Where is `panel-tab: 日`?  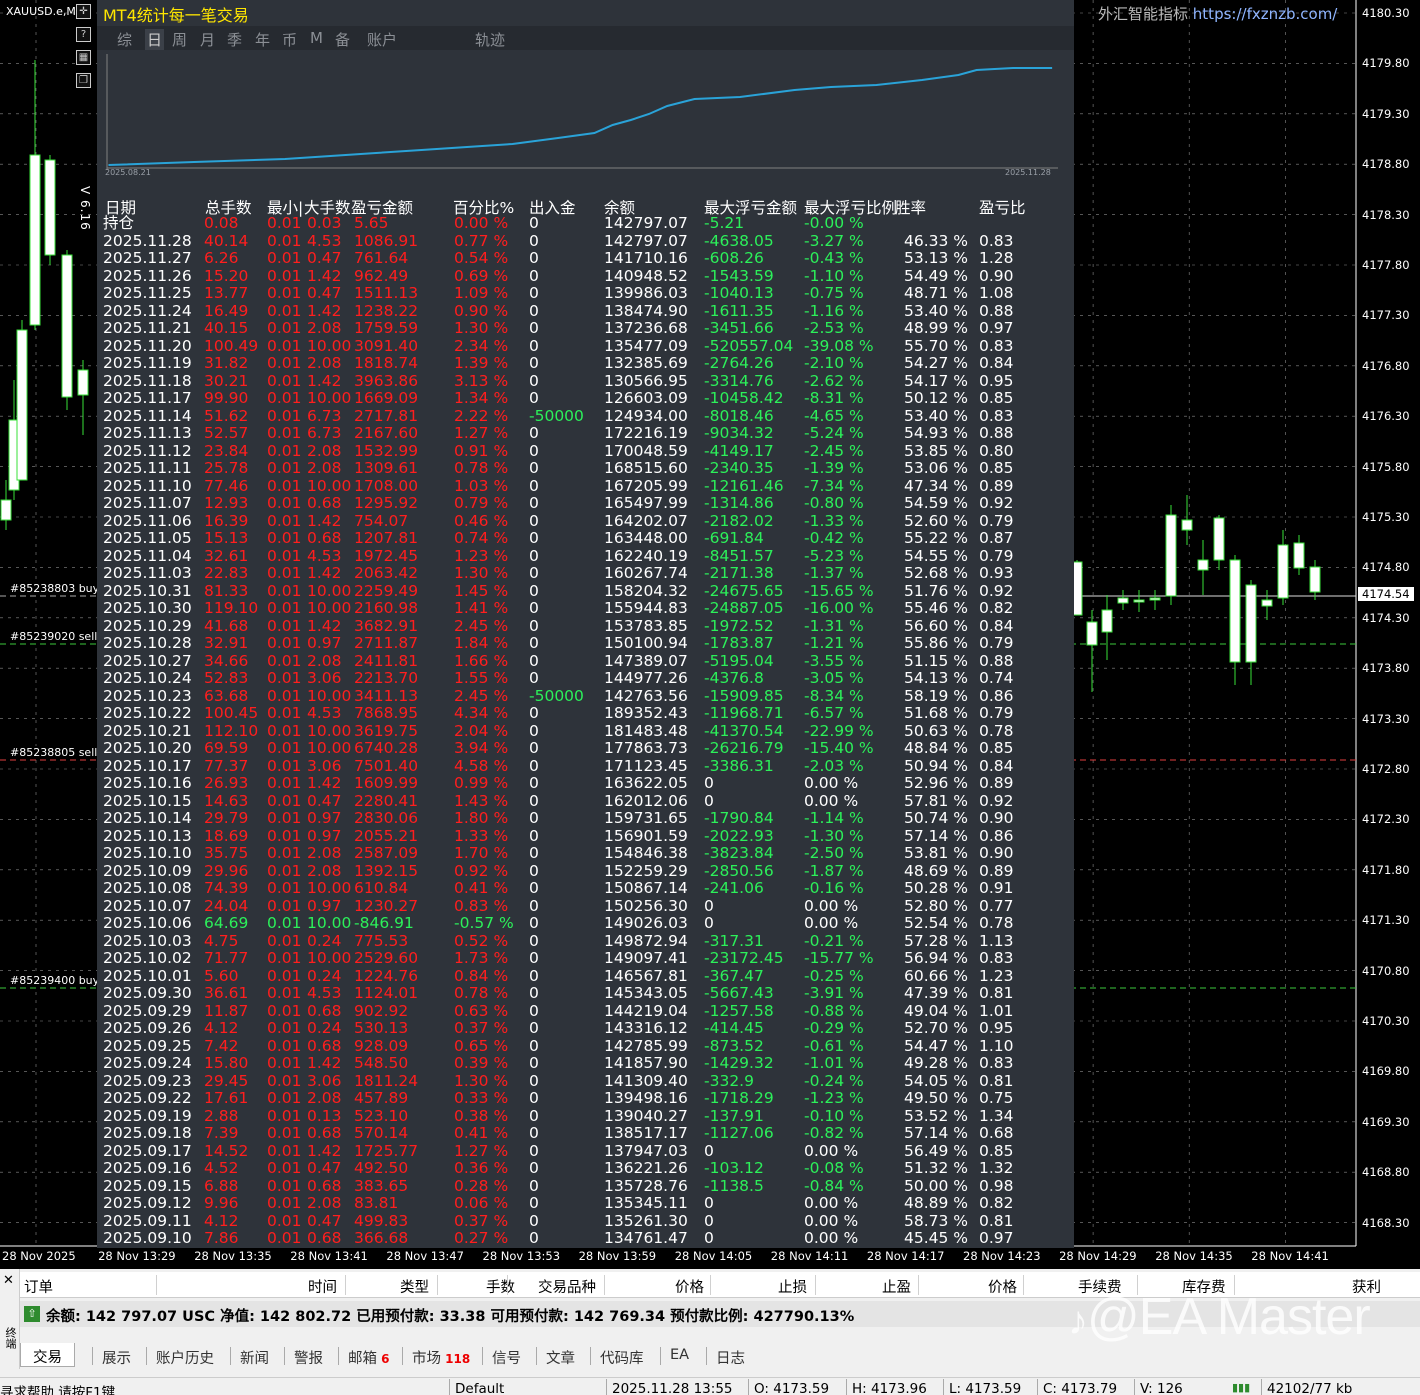
panel-tab: 日 is located at coordinates (155, 39).